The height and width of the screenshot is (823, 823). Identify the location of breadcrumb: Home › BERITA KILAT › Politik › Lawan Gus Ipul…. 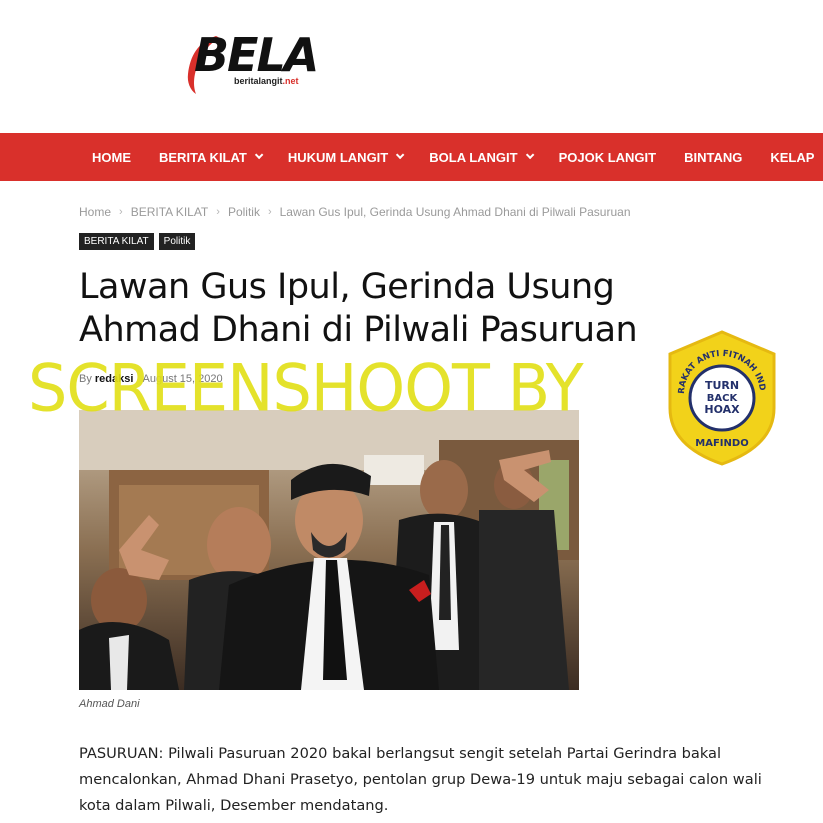
(355, 212).